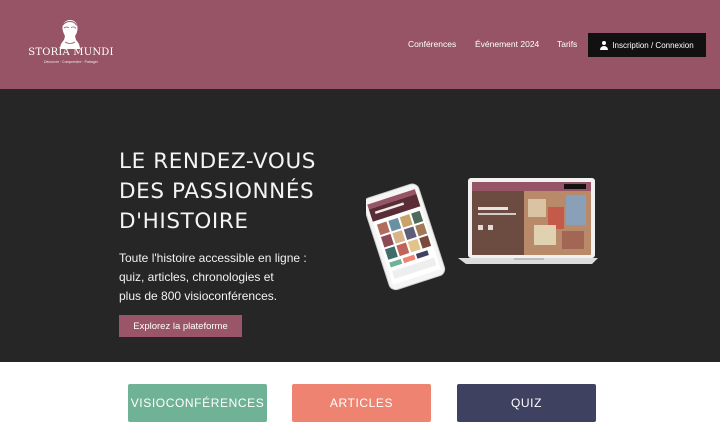 This screenshot has height=433, width=720. Describe the element at coordinates (218, 161) in the screenshot. I see `hero-title-line: LE RENDEZ-VOUS` at that location.